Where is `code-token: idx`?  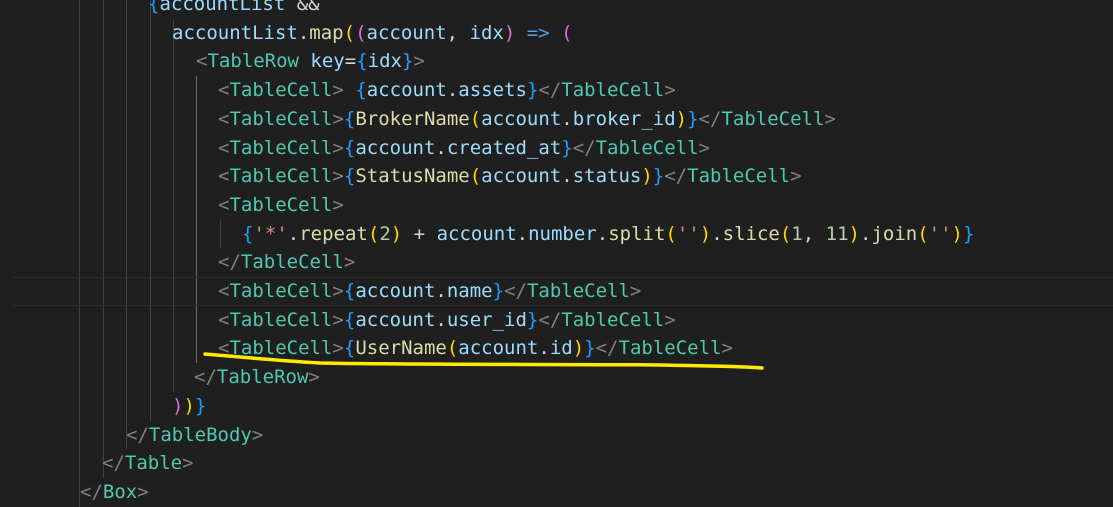
code-token: idx is located at coordinates (384, 61).